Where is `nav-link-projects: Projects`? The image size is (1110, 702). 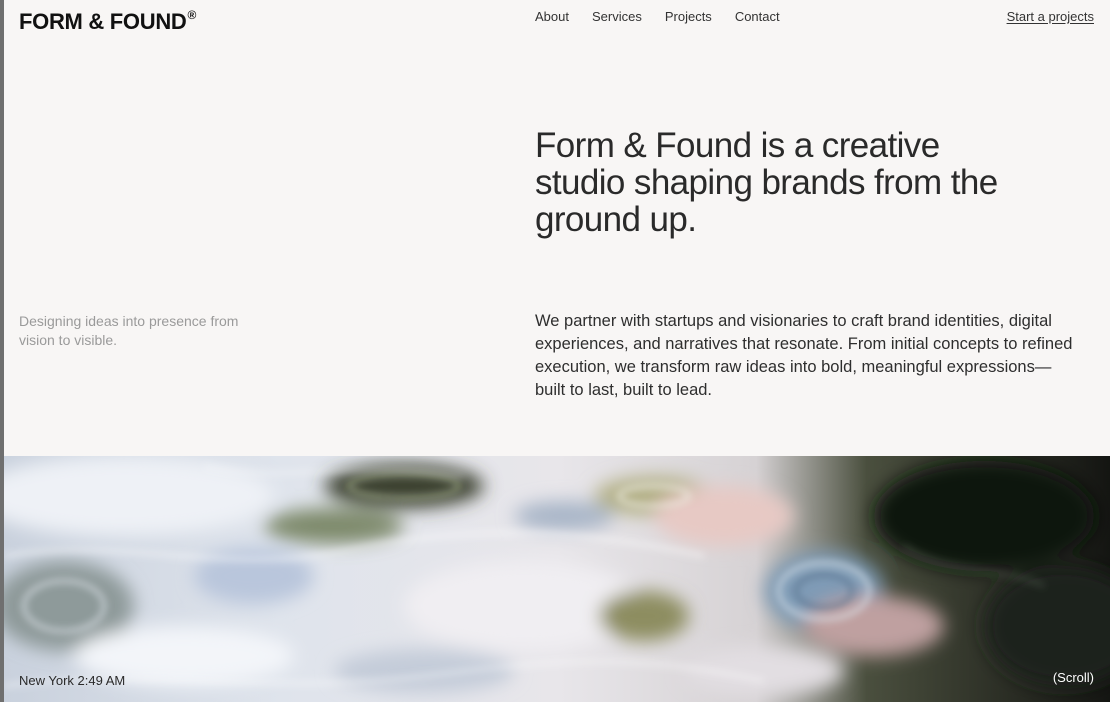 nav-link-projects: Projects is located at coordinates (688, 16).